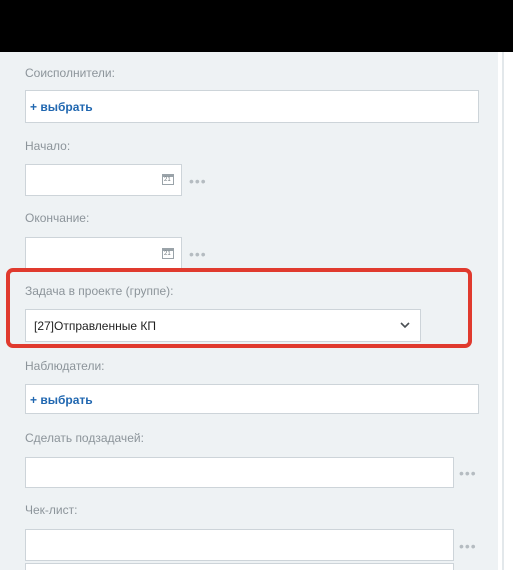 The image size is (513, 570). I want to click on coexecutors-field, so click(252, 106).